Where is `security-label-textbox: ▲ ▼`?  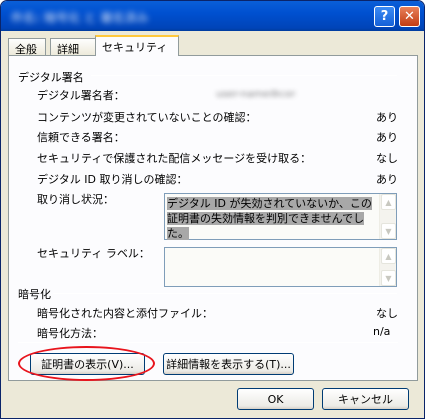 security-label-textbox: ▲ ▼ is located at coordinates (280, 267).